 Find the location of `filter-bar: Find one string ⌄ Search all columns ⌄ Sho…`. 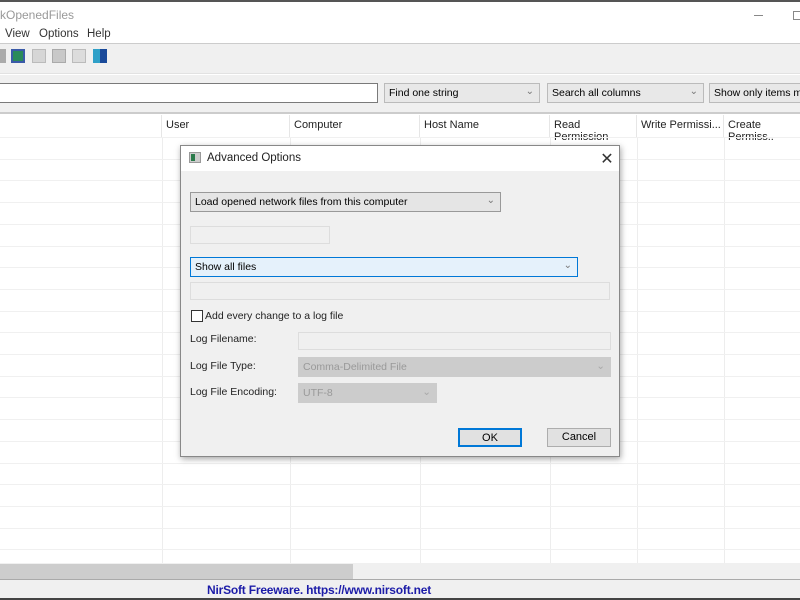

filter-bar: Find one string ⌄ Search all columns ⌄ Sho… is located at coordinates (400, 94).